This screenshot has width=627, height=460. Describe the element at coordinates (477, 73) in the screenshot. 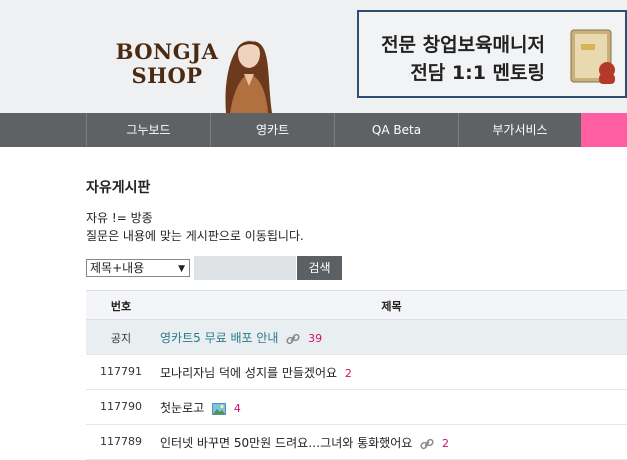

I see `banner-line2: 전담 1:1 멘토링` at that location.